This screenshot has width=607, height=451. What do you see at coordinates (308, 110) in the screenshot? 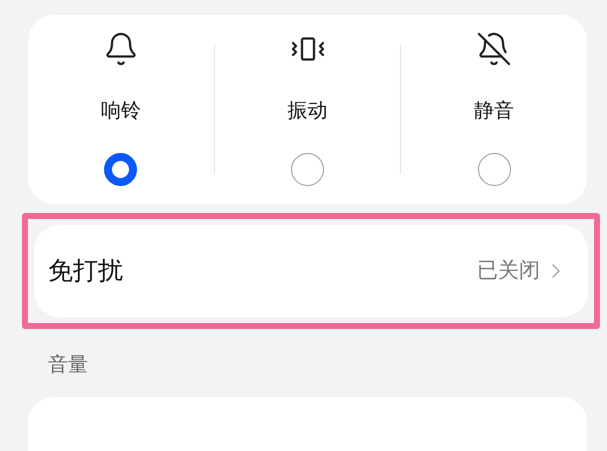
I see `mode-label: 振动` at bounding box center [308, 110].